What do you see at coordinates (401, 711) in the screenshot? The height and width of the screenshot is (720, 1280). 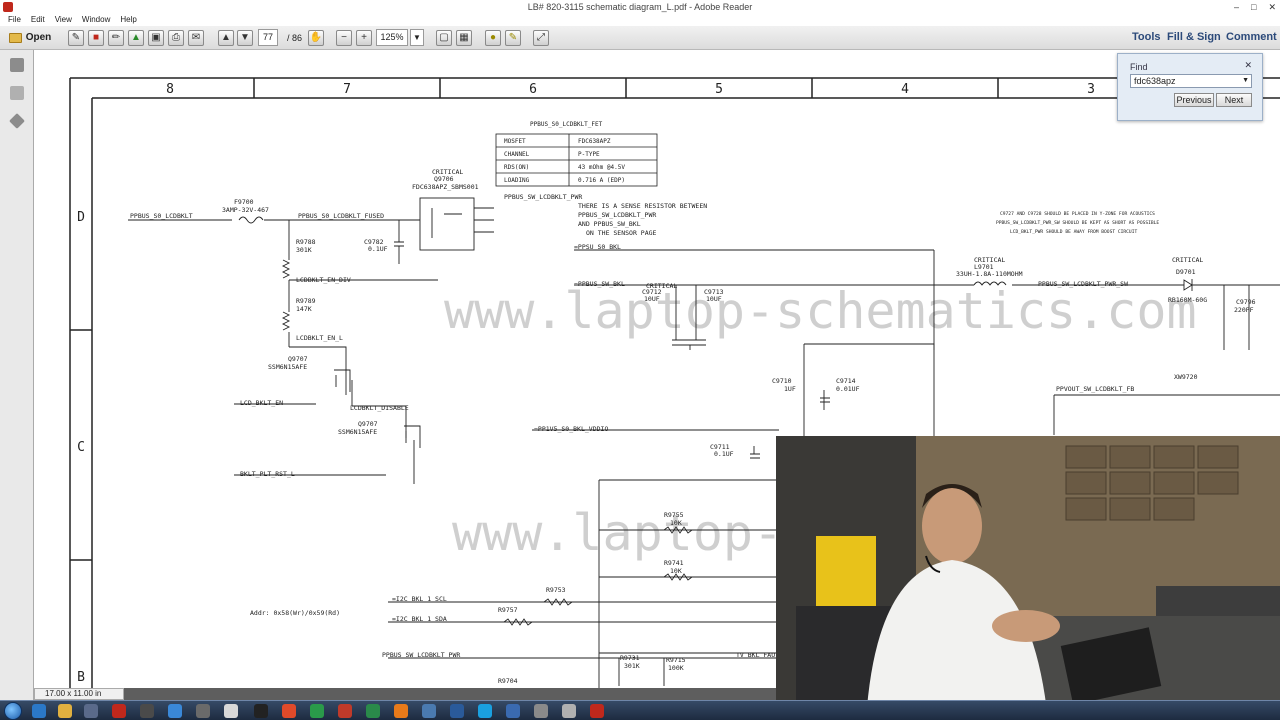 I see `firefox-icon` at bounding box center [401, 711].